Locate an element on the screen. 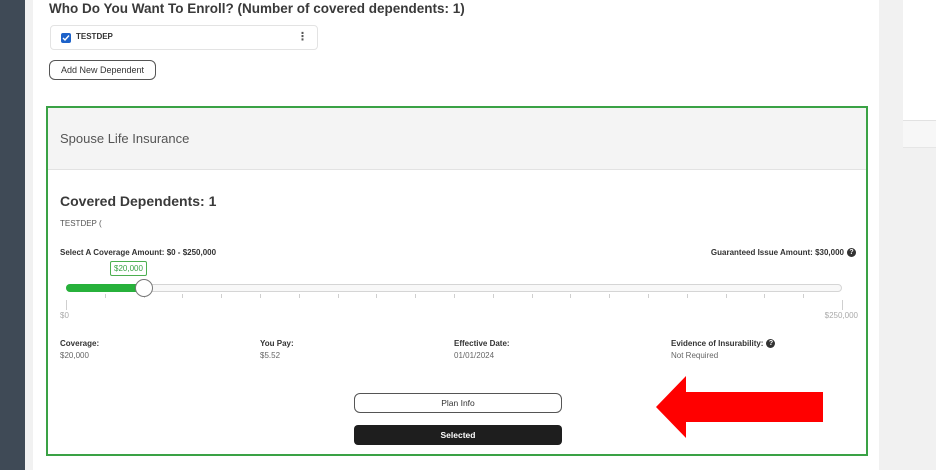  evidence-label-row: Evidence of Insurability: ? is located at coordinates (723, 343).